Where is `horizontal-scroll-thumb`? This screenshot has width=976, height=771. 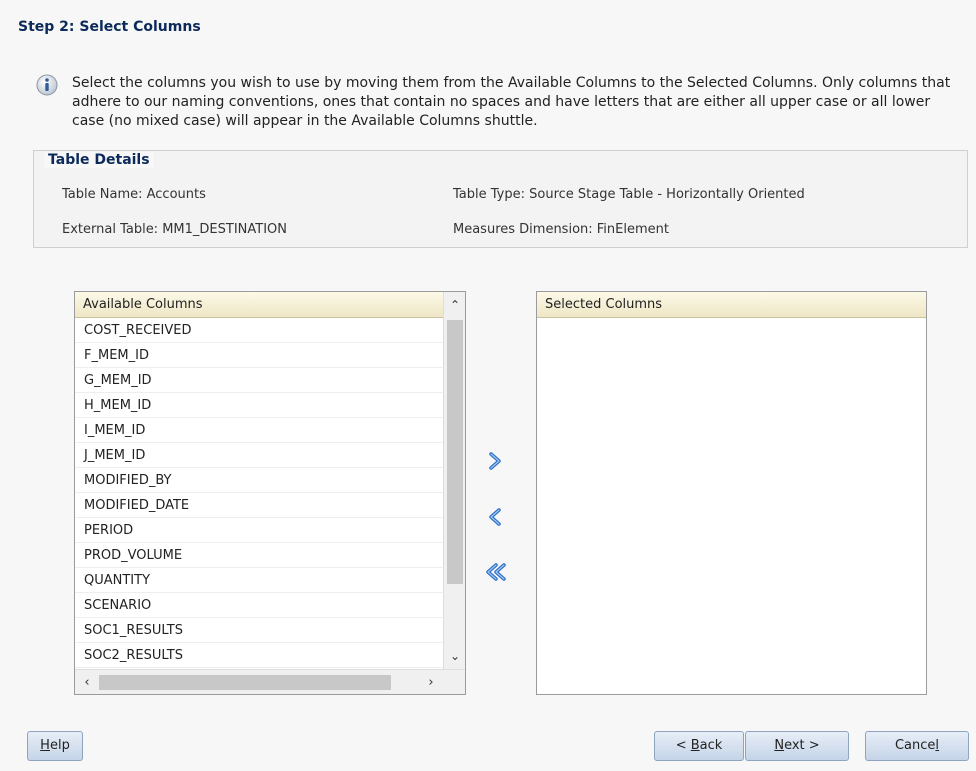
horizontal-scroll-thumb is located at coordinates (245, 682).